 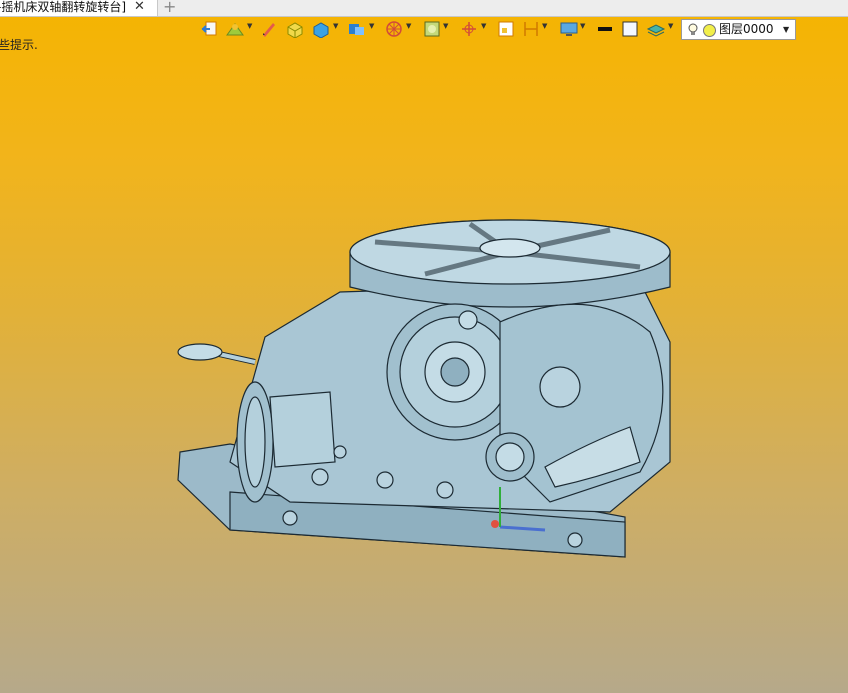 I want to click on solid-icon, so click(x=321, y=29).